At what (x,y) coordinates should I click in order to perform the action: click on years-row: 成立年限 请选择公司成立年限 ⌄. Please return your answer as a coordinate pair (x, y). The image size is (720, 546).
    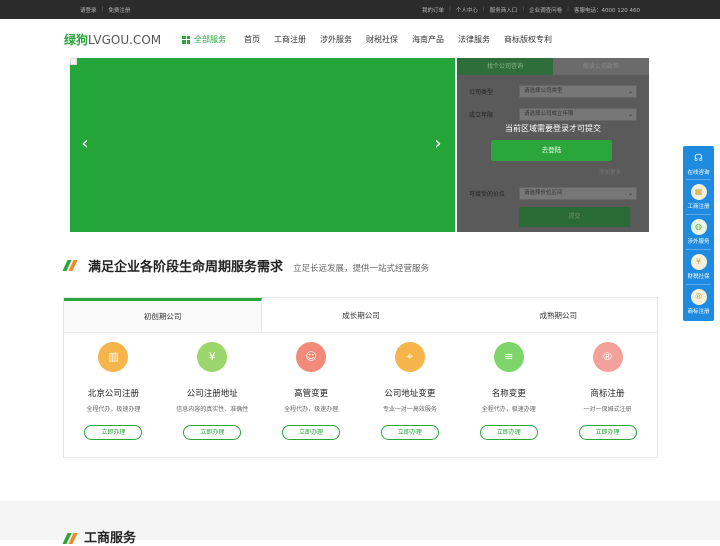
    Looking at the image, I should click on (553, 114).